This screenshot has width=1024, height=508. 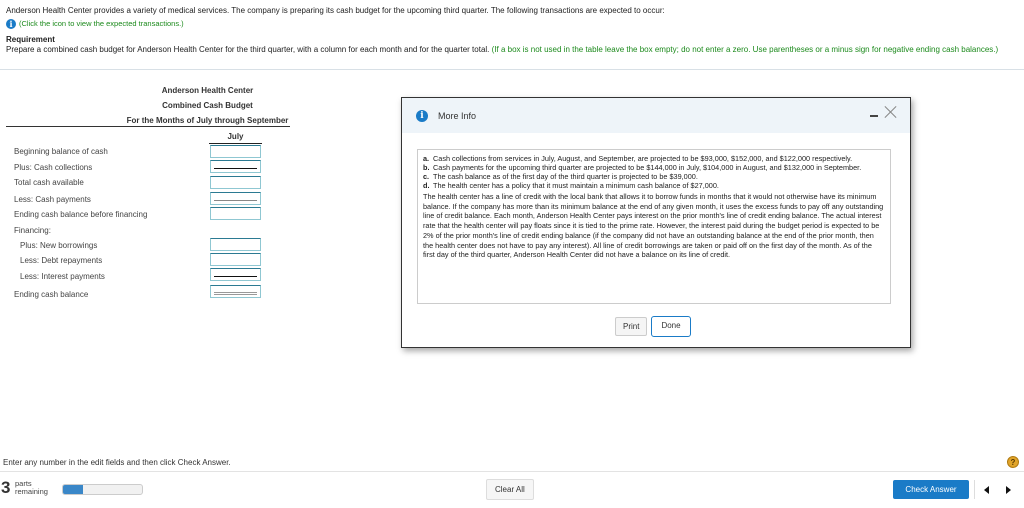 What do you see at coordinates (207, 120) in the screenshot?
I see `budget-period: For the Months of July through September` at bounding box center [207, 120].